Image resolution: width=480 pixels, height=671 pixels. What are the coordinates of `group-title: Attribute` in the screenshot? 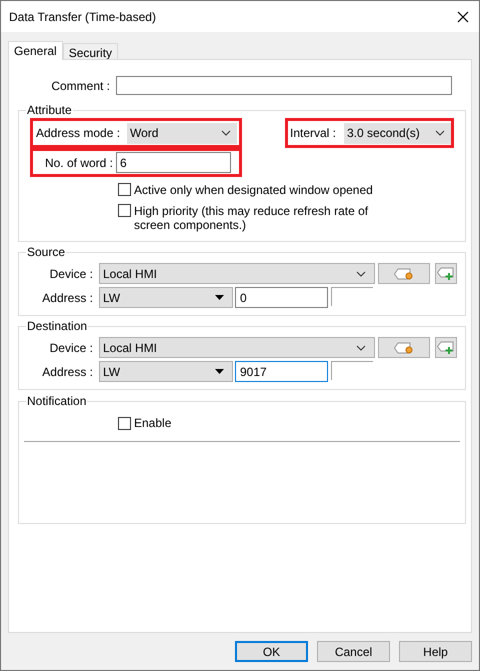 It's located at (49, 110).